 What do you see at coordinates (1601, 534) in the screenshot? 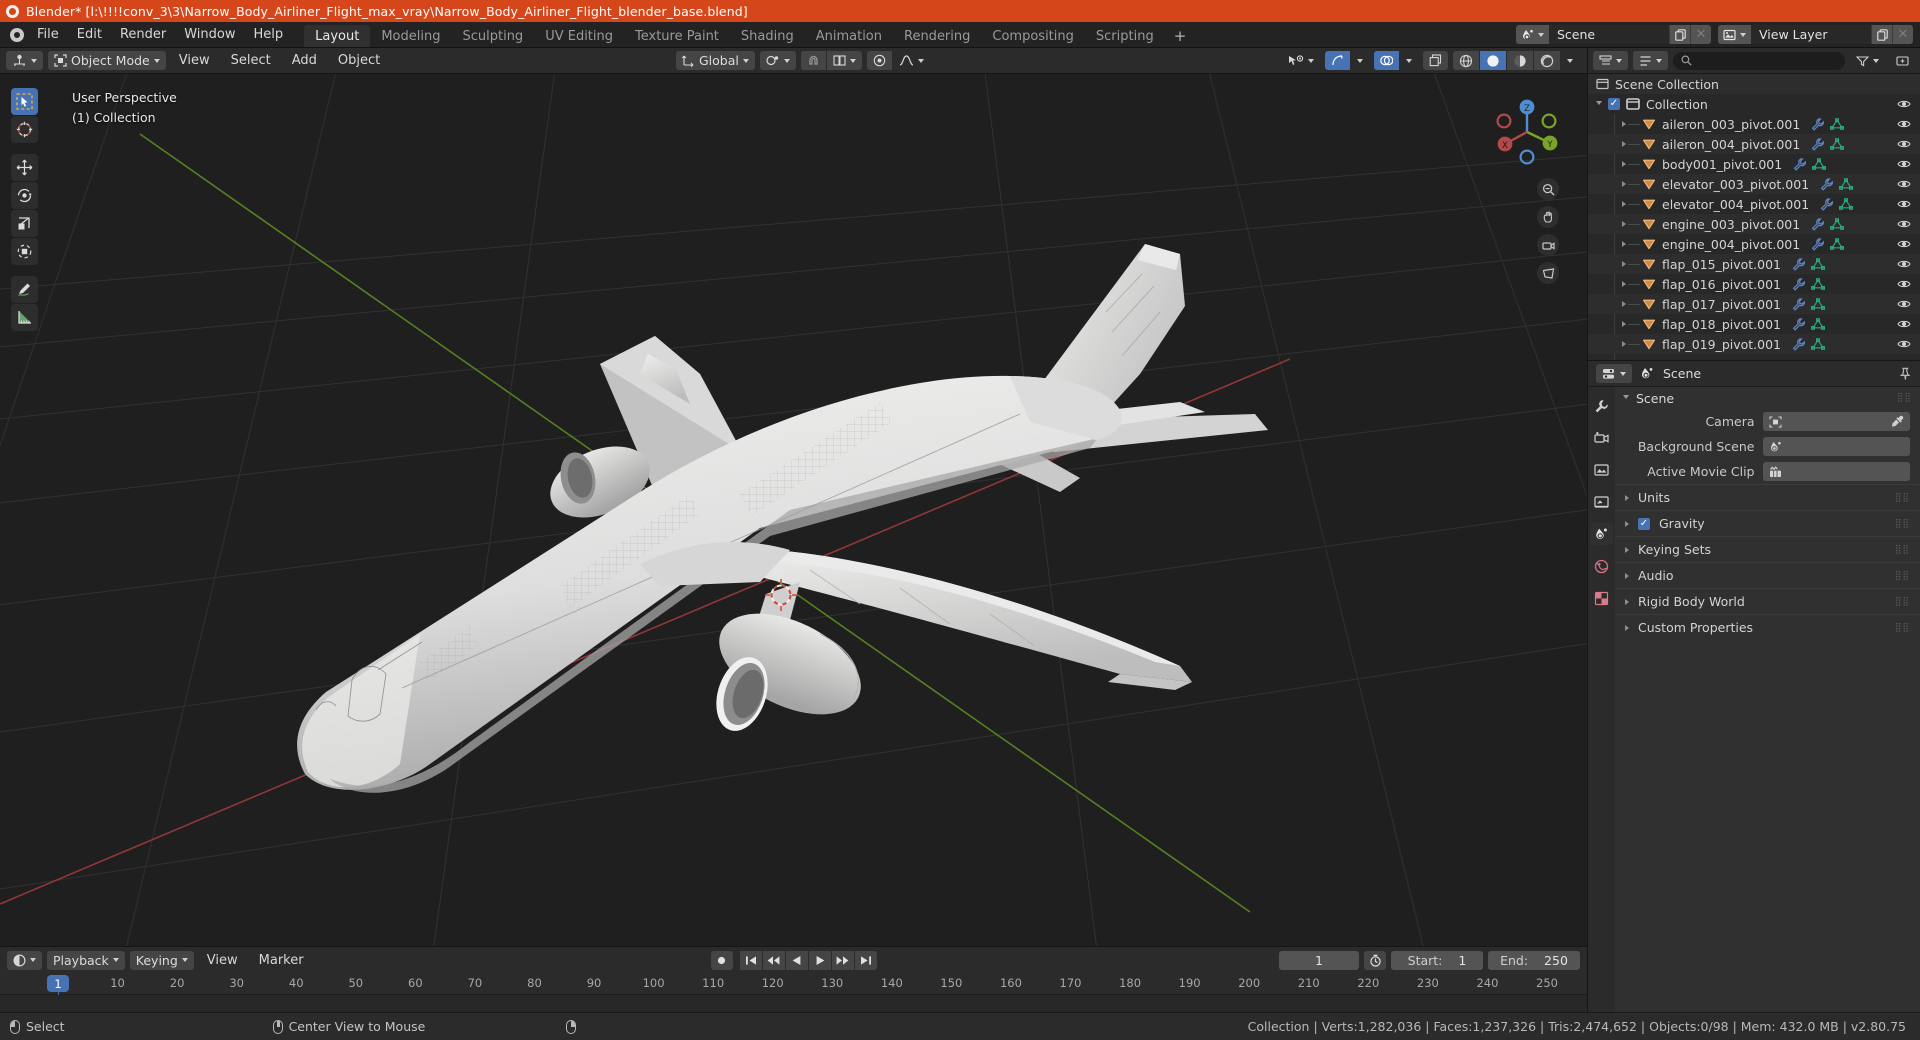
I see `scene-properties-tab` at bounding box center [1601, 534].